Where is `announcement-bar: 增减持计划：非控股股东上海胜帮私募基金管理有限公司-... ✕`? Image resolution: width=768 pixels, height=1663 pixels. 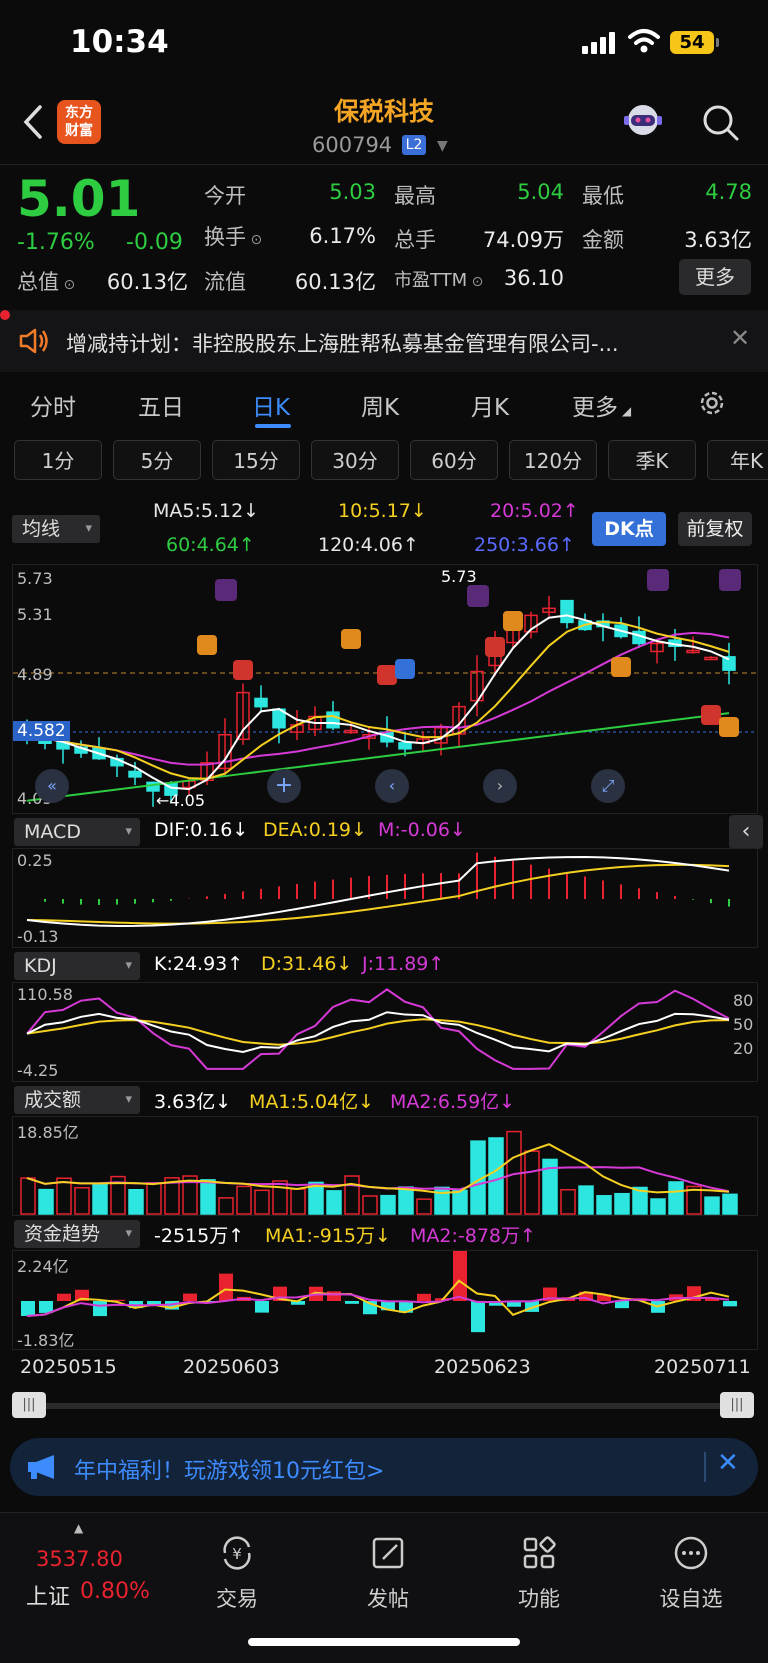
announcement-bar: 增减持计划：非控股股东上海胜帮私募基金管理有限公司-... ✕ is located at coordinates (384, 341).